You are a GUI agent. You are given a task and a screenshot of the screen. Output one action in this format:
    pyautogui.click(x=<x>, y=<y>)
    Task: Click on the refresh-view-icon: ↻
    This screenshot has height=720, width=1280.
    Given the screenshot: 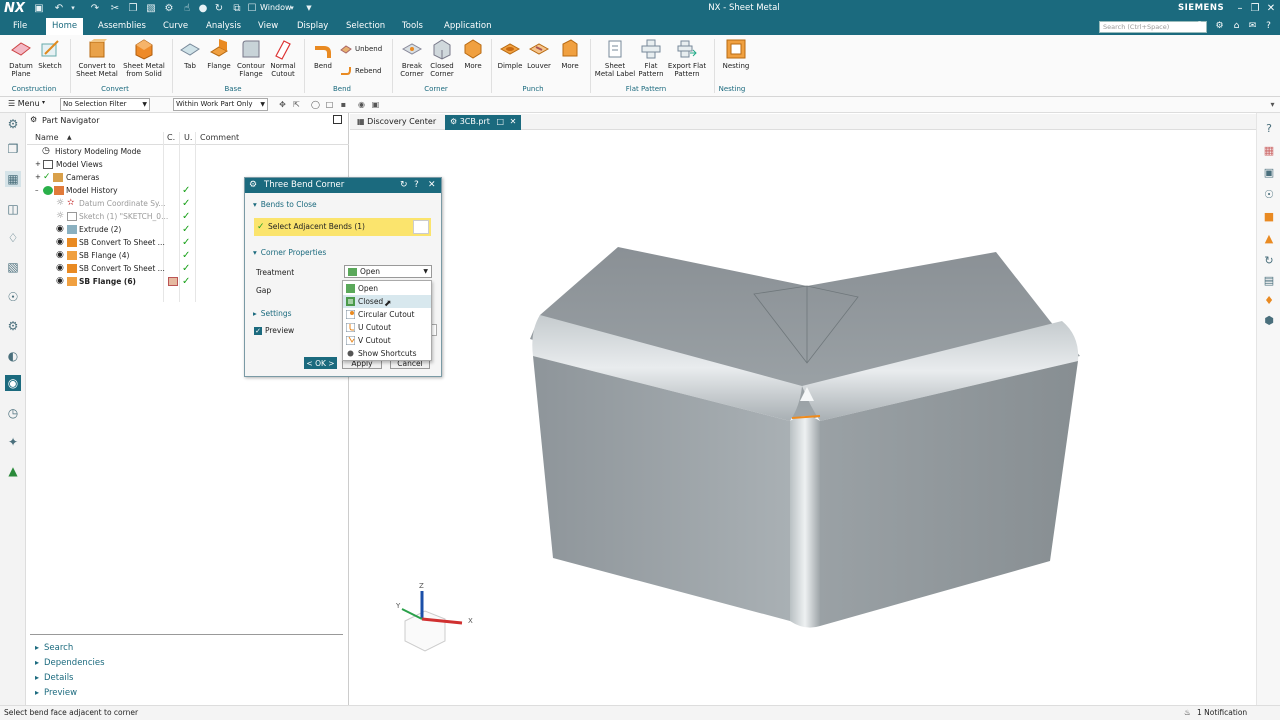 What is the action you would take?
    pyautogui.click(x=1269, y=261)
    